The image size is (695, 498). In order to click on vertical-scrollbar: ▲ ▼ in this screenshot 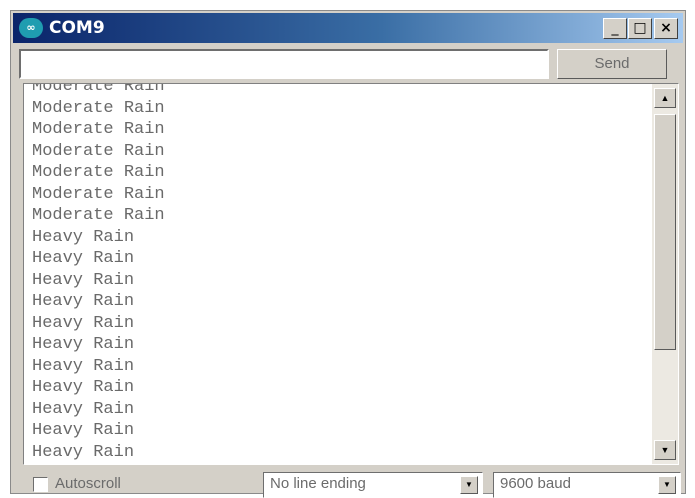, I will do `click(665, 274)`.